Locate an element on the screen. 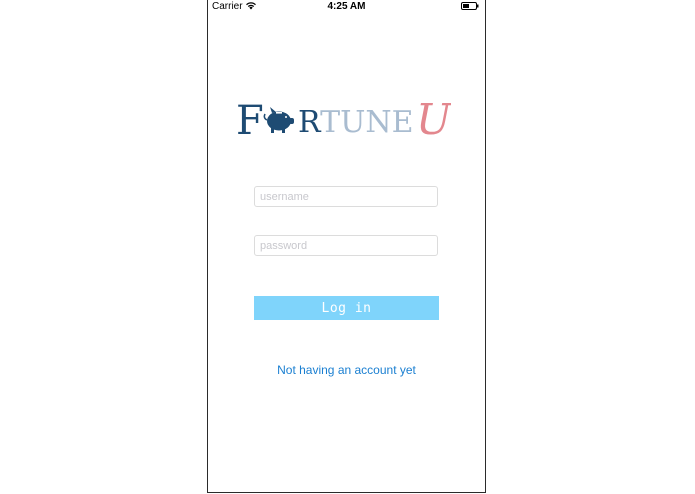  status-time: 4:25 AM is located at coordinates (346, 6).